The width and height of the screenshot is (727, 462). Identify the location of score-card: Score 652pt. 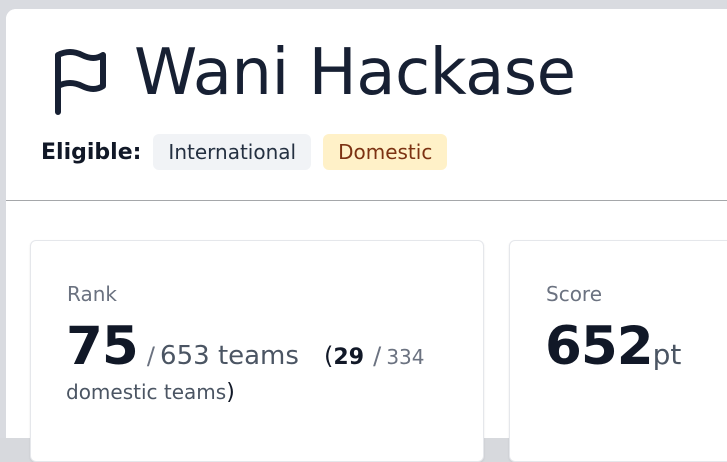
(618, 351).